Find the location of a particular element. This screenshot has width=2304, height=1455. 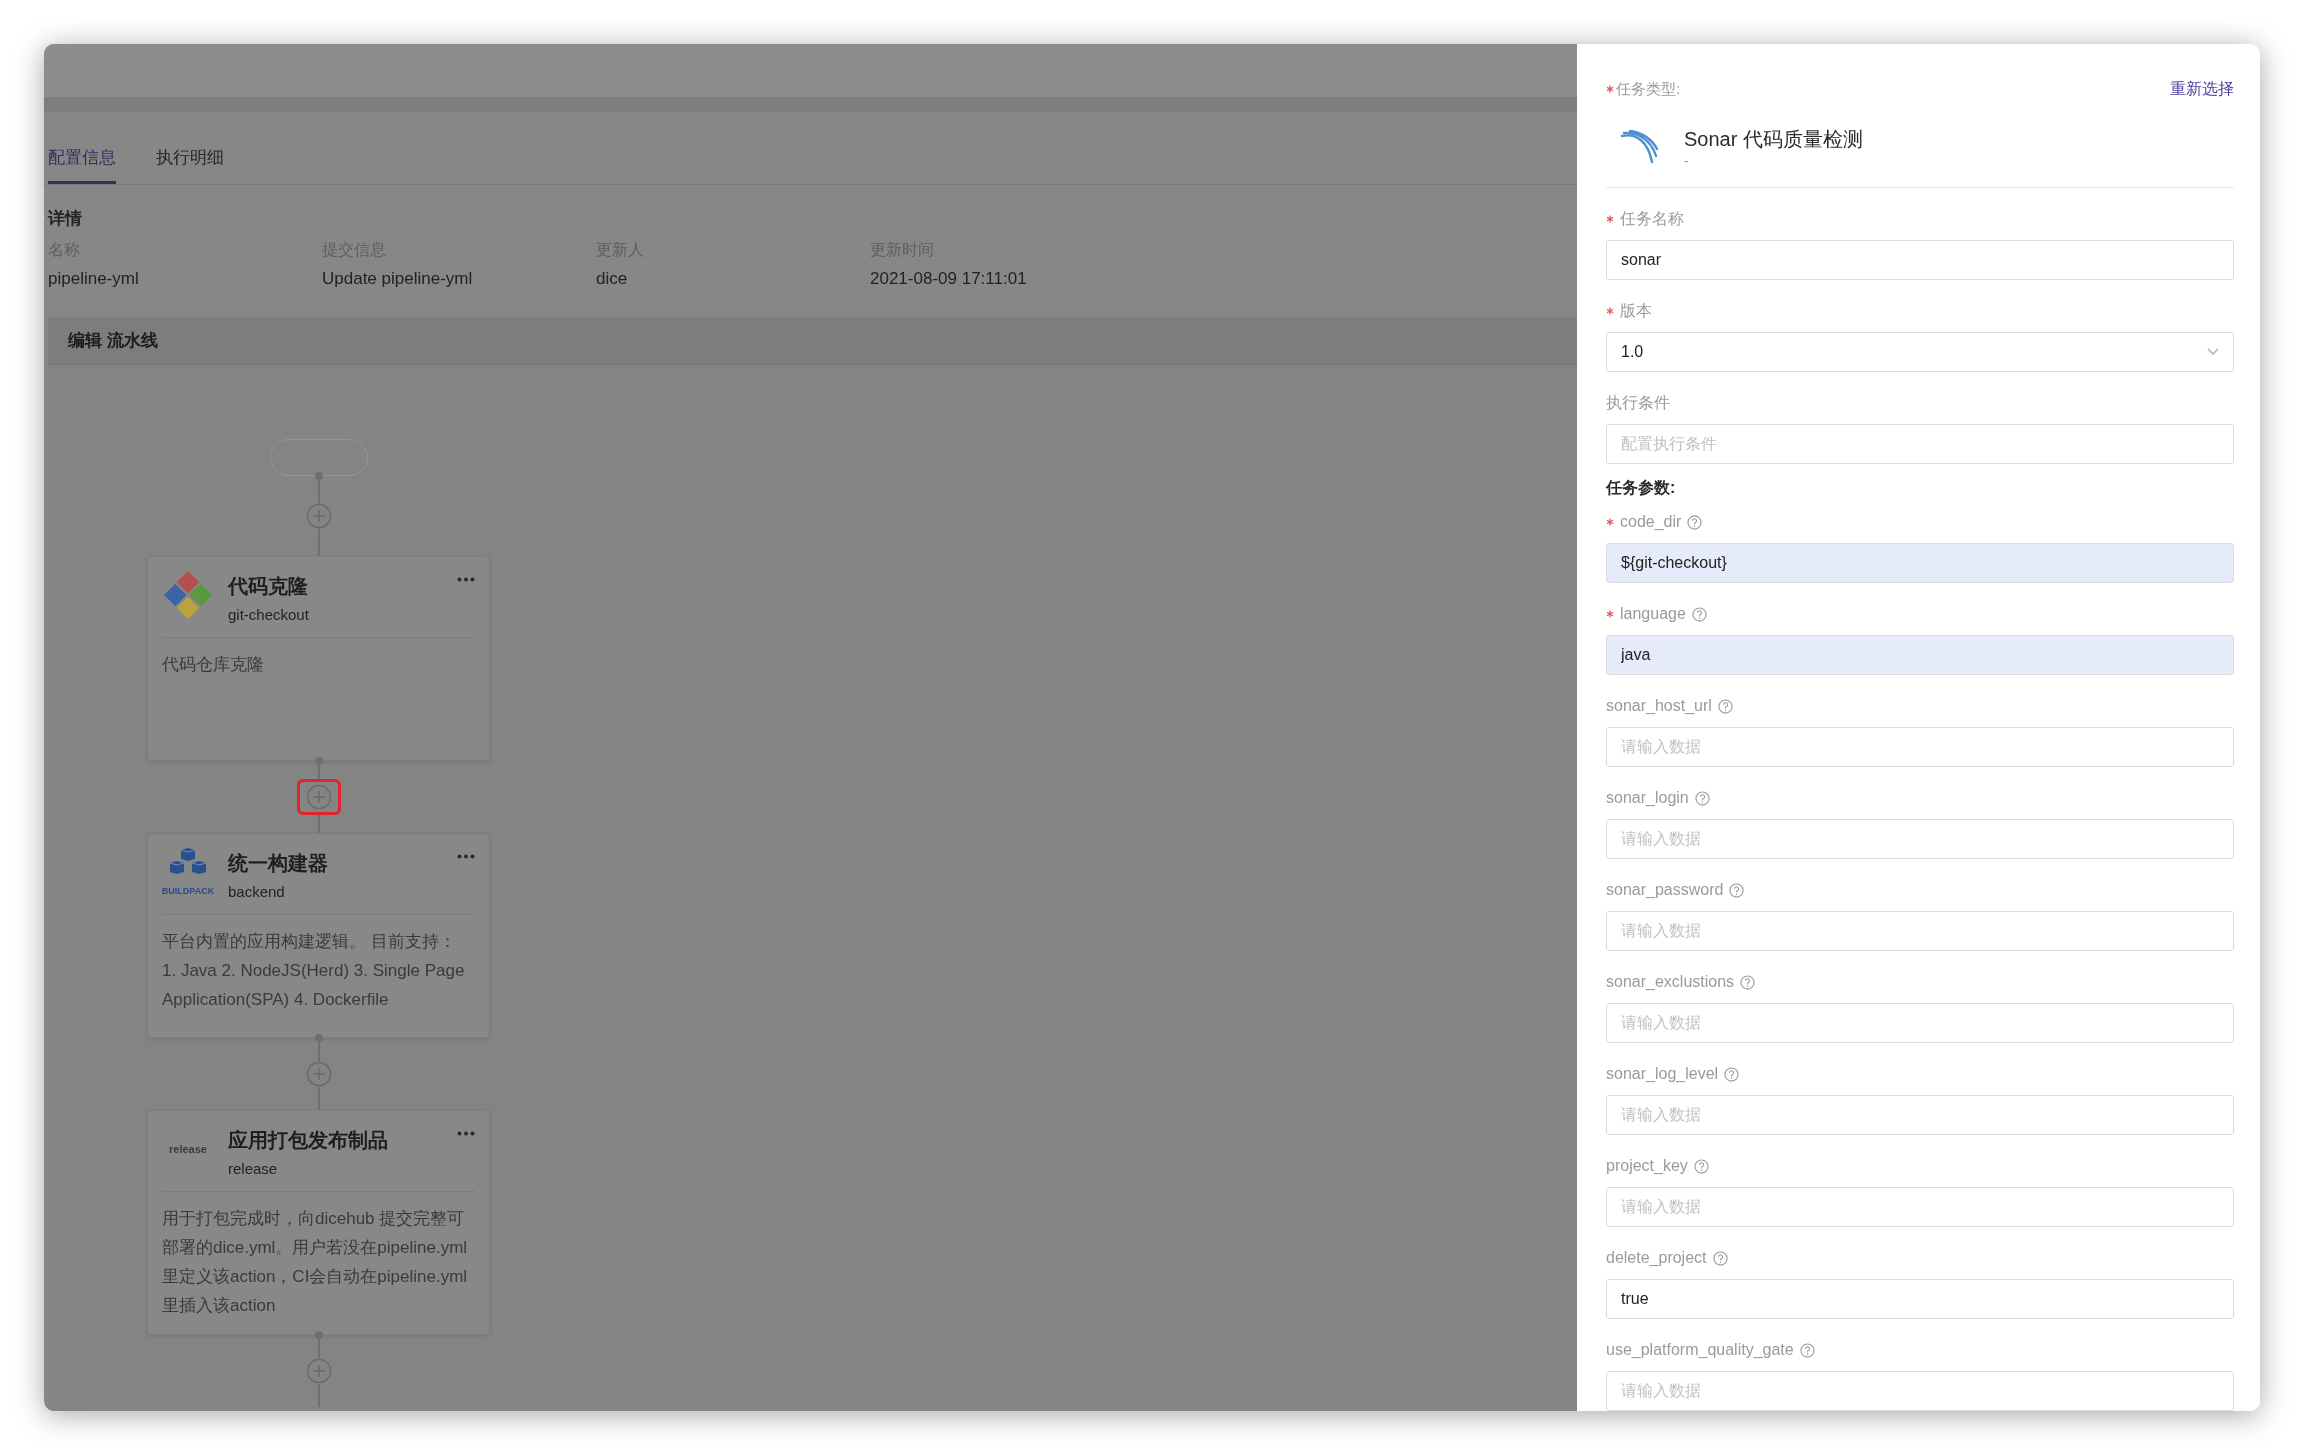

field-label: sonar_login is located at coordinates (1647, 798).